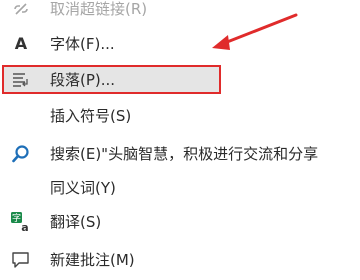 The image size is (360, 280). I want to click on font-icon: A, so click(21, 43).